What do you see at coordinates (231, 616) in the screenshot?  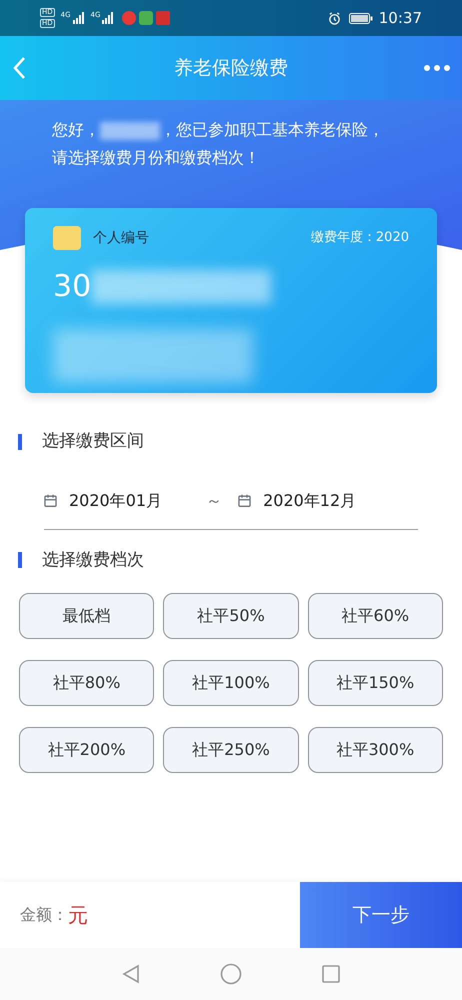 I see `tier-option: 社平50%` at bounding box center [231, 616].